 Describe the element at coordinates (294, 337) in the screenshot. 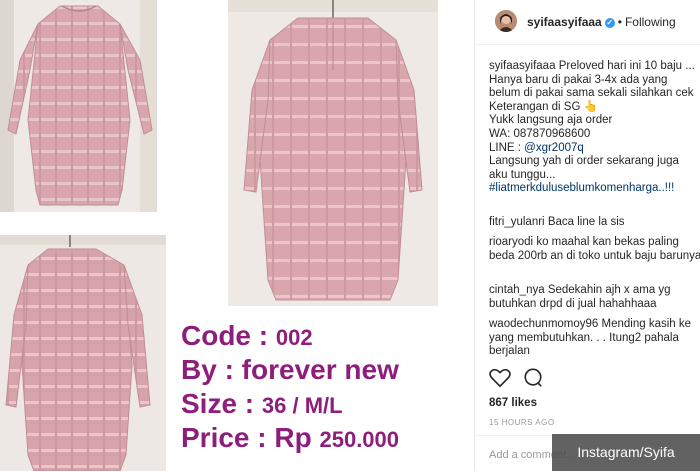

I see `code-value: 002` at that location.